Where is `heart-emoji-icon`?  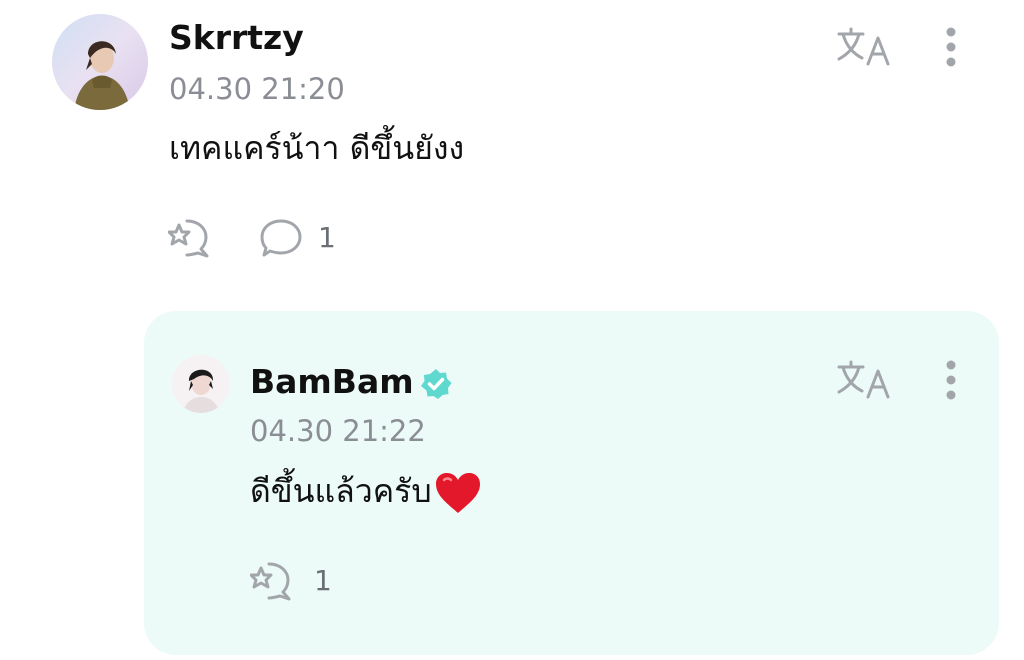 heart-emoji-icon is located at coordinates (457, 493).